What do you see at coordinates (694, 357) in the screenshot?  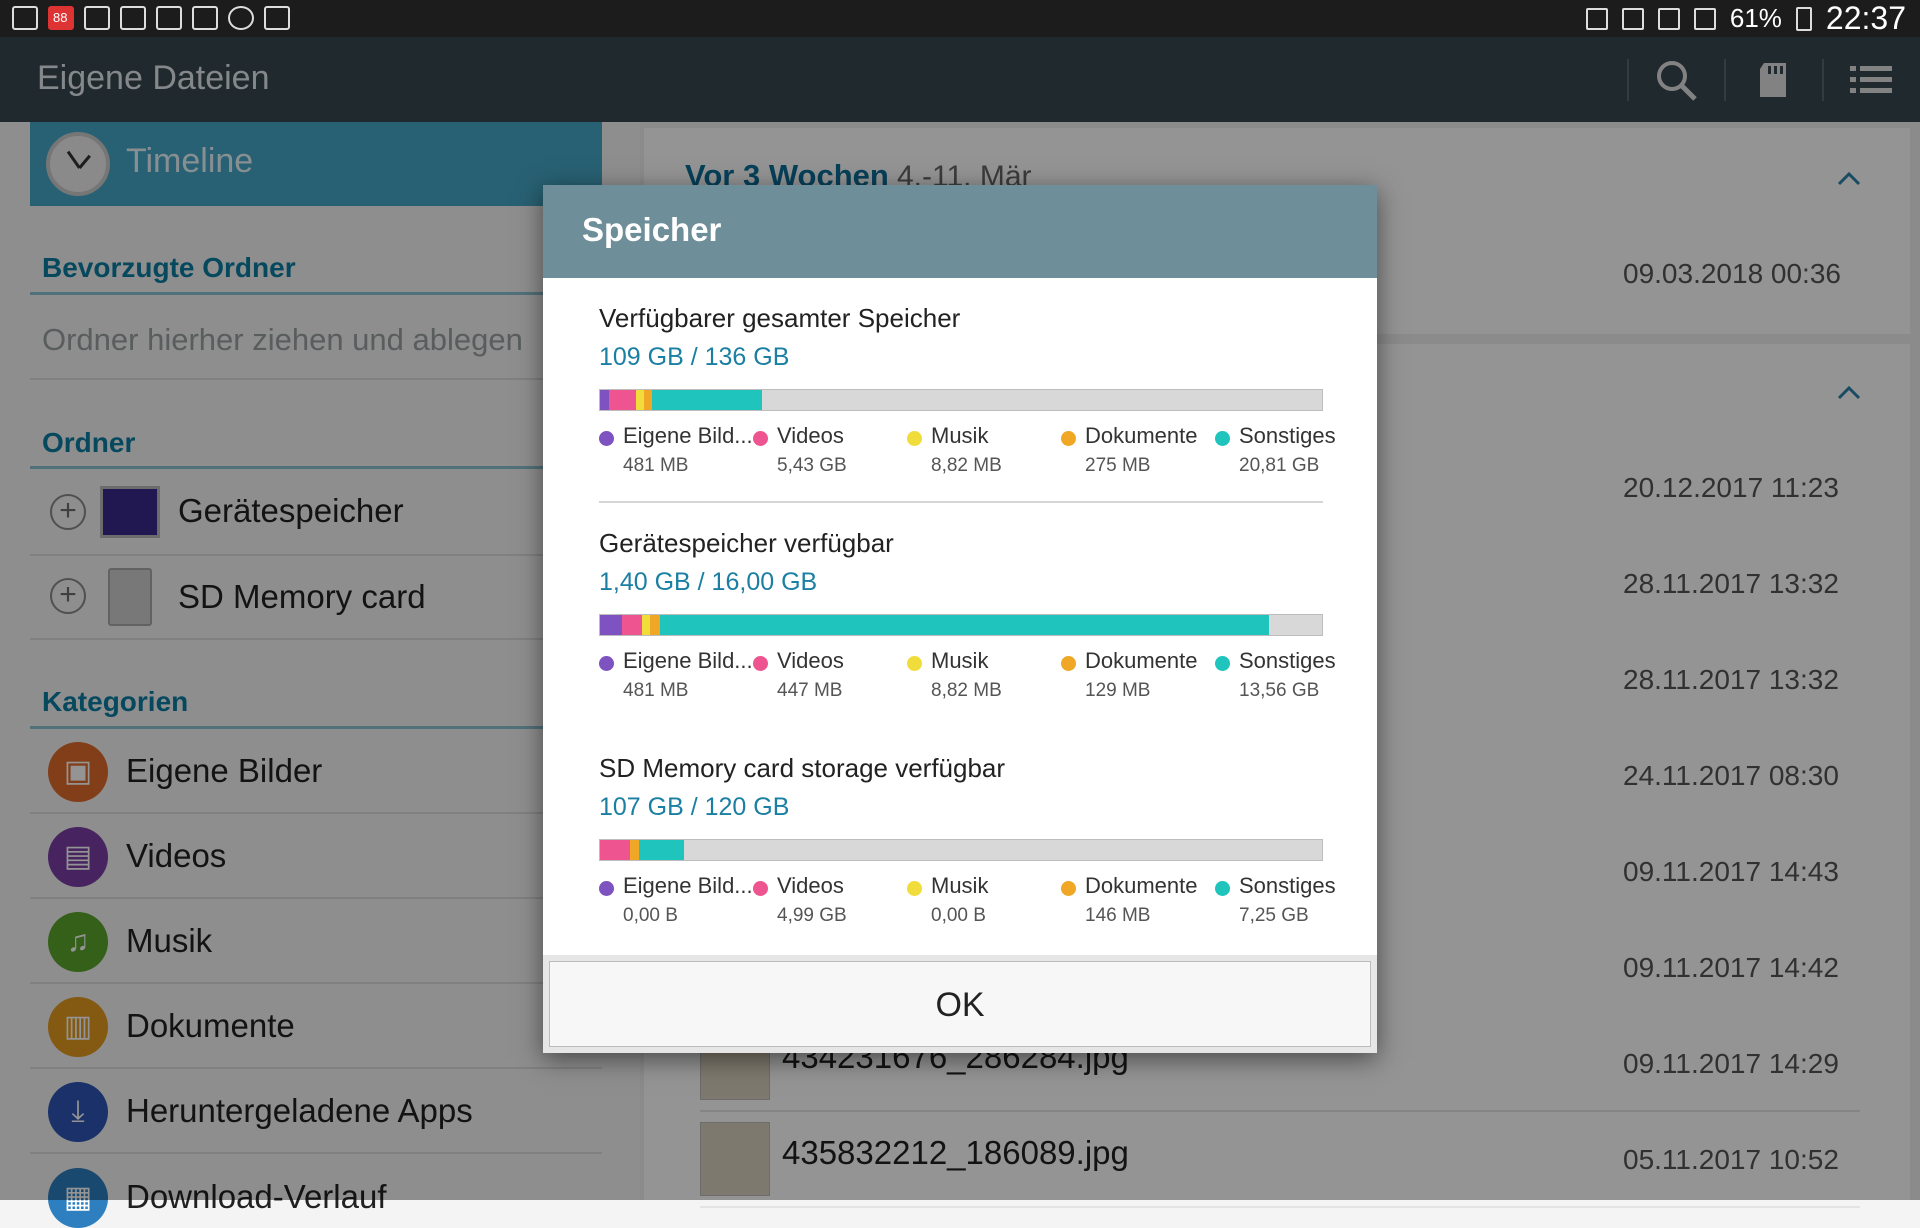 I see `storage-section-value: 109 GB / 136 GB` at bounding box center [694, 357].